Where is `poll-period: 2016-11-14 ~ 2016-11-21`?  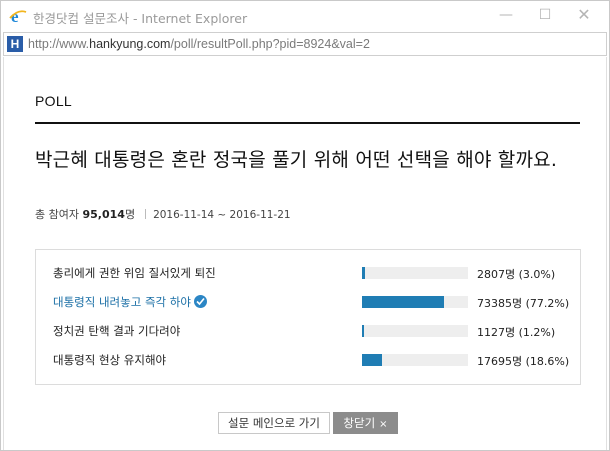
poll-period: 2016-11-14 ~ 2016-11-21 is located at coordinates (222, 215).